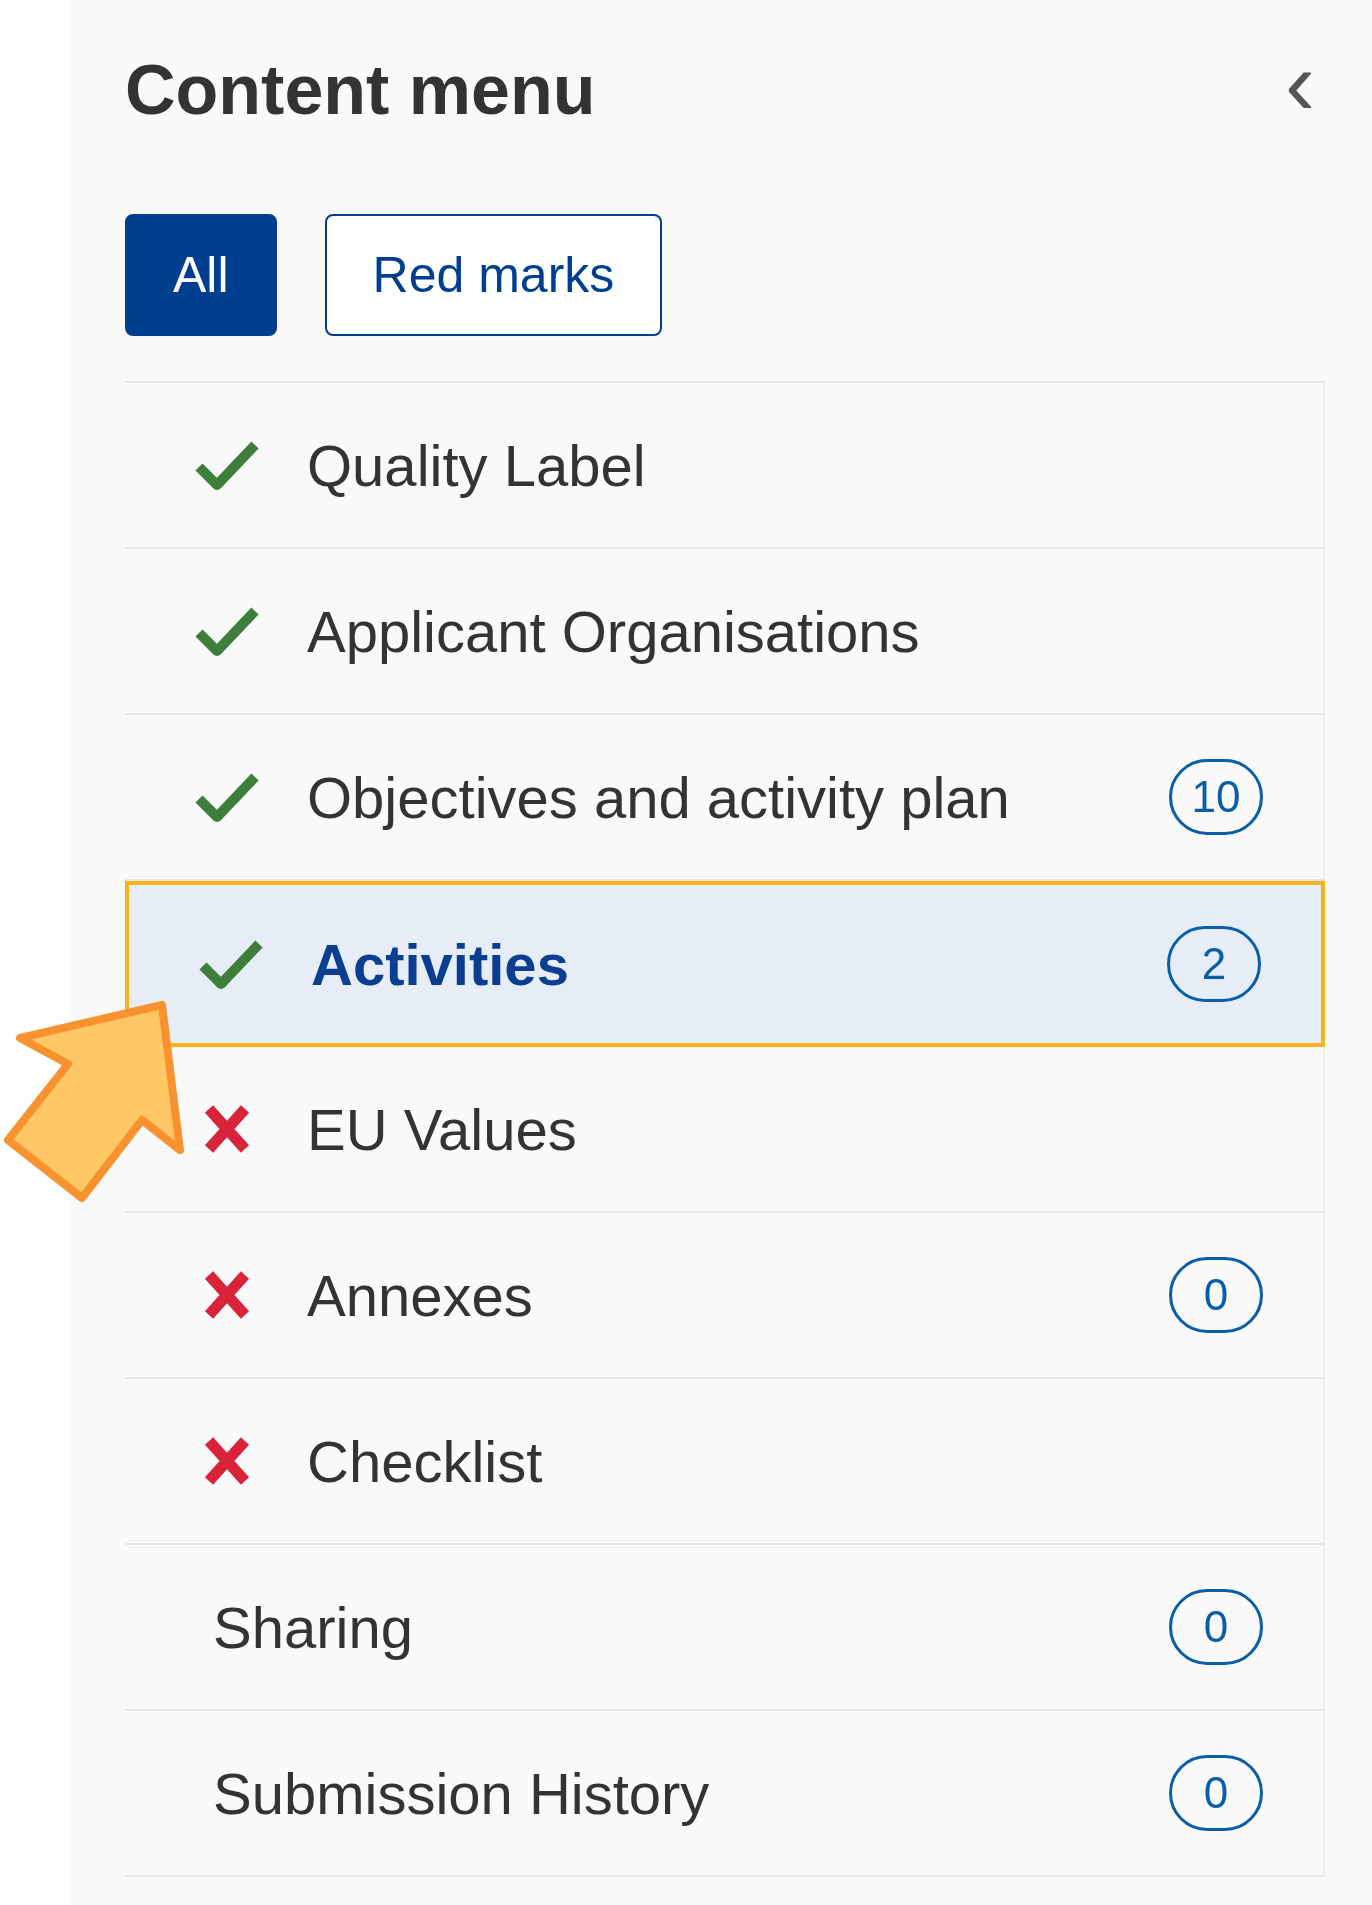 The image size is (1372, 1905). Describe the element at coordinates (420, 1295) in the screenshot. I see `item-label: Annexes` at that location.